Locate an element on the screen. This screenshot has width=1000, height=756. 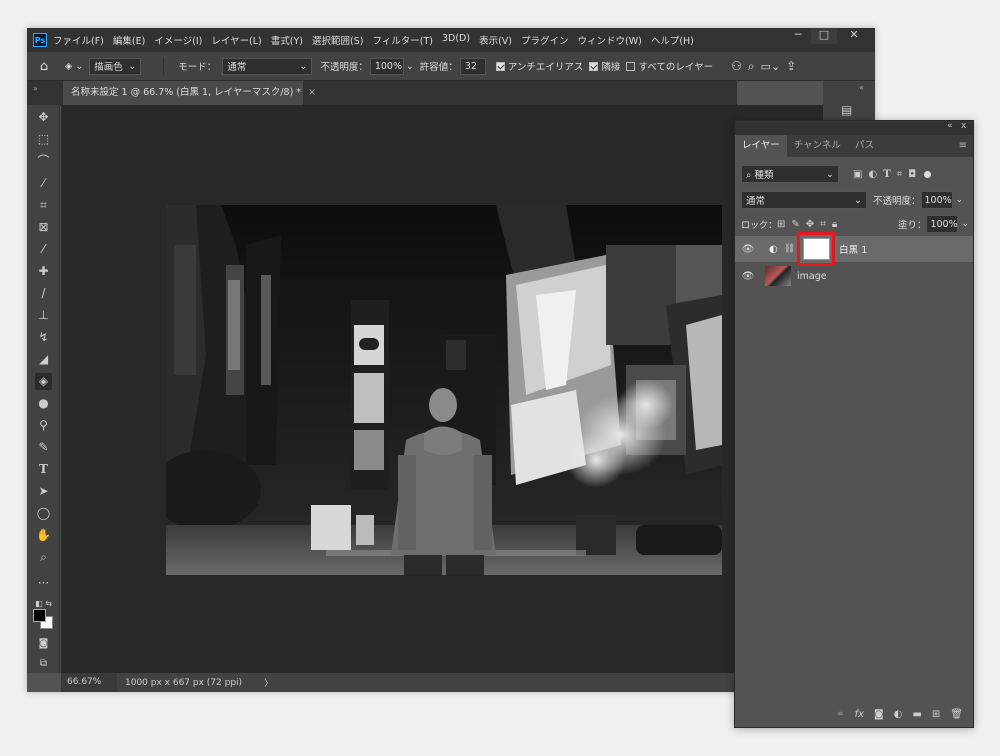
panel-menu-icon: ≡ is located at coordinates (963, 145).